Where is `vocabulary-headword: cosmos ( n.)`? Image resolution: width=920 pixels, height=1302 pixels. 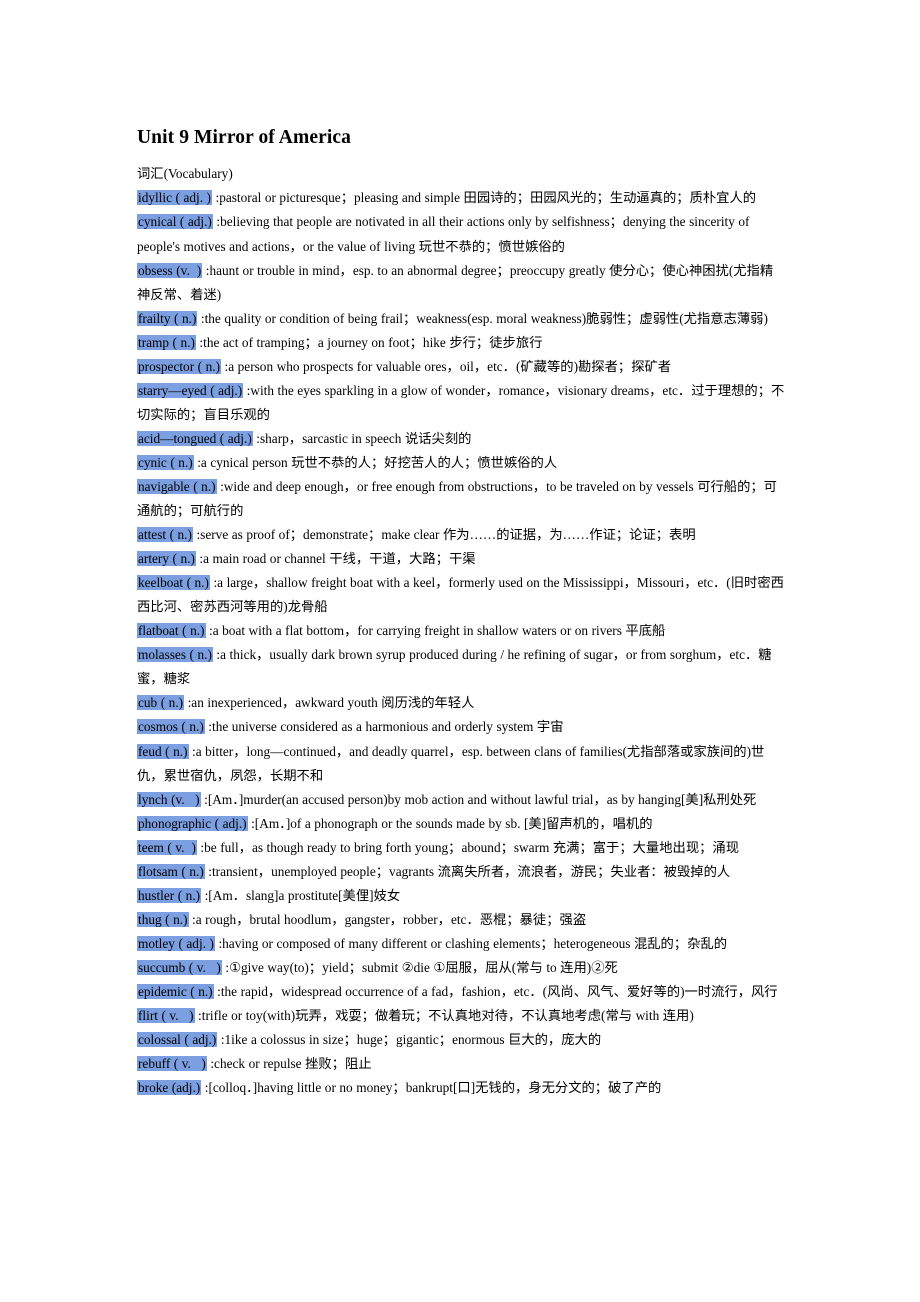
vocabulary-headword: cosmos ( n.) is located at coordinates (171, 727).